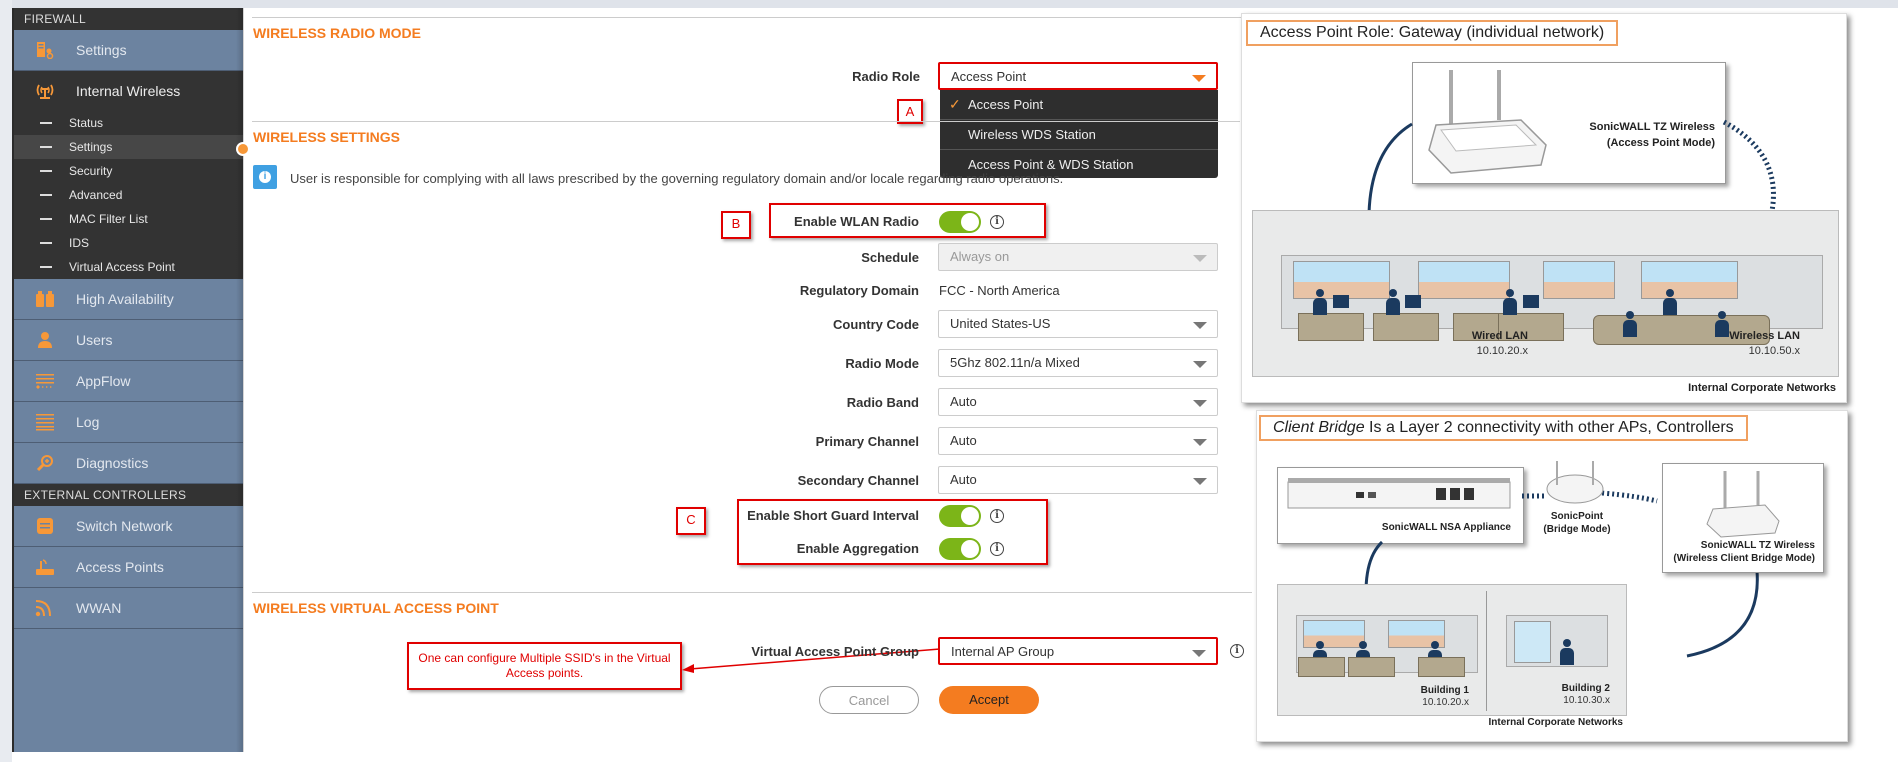 This screenshot has width=1898, height=762. I want to click on building-divider, so click(1486, 651).